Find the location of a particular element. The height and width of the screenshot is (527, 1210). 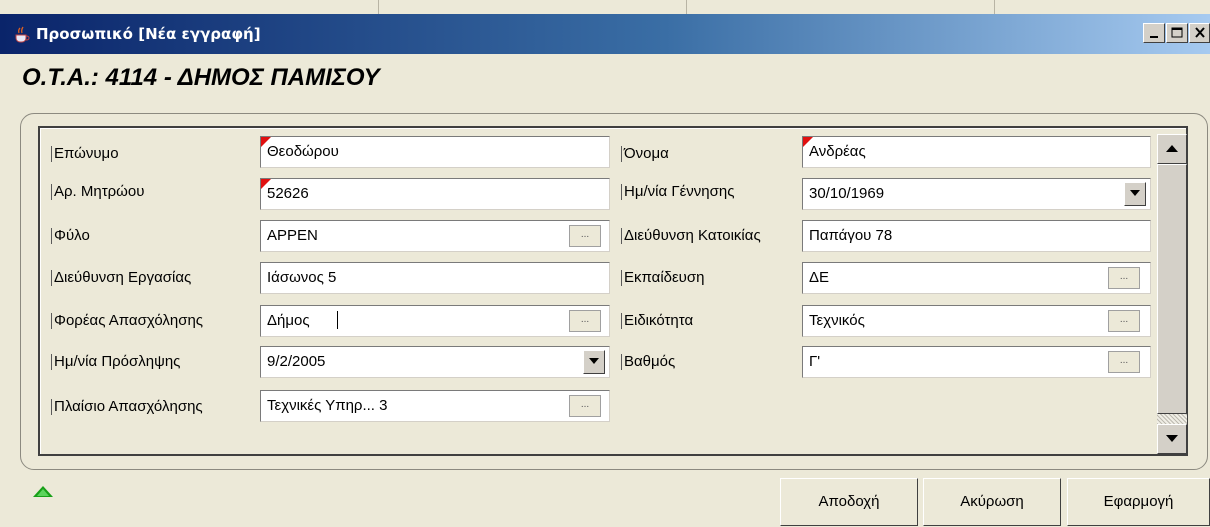

scrollbar-track is located at coordinates (1172, 419).